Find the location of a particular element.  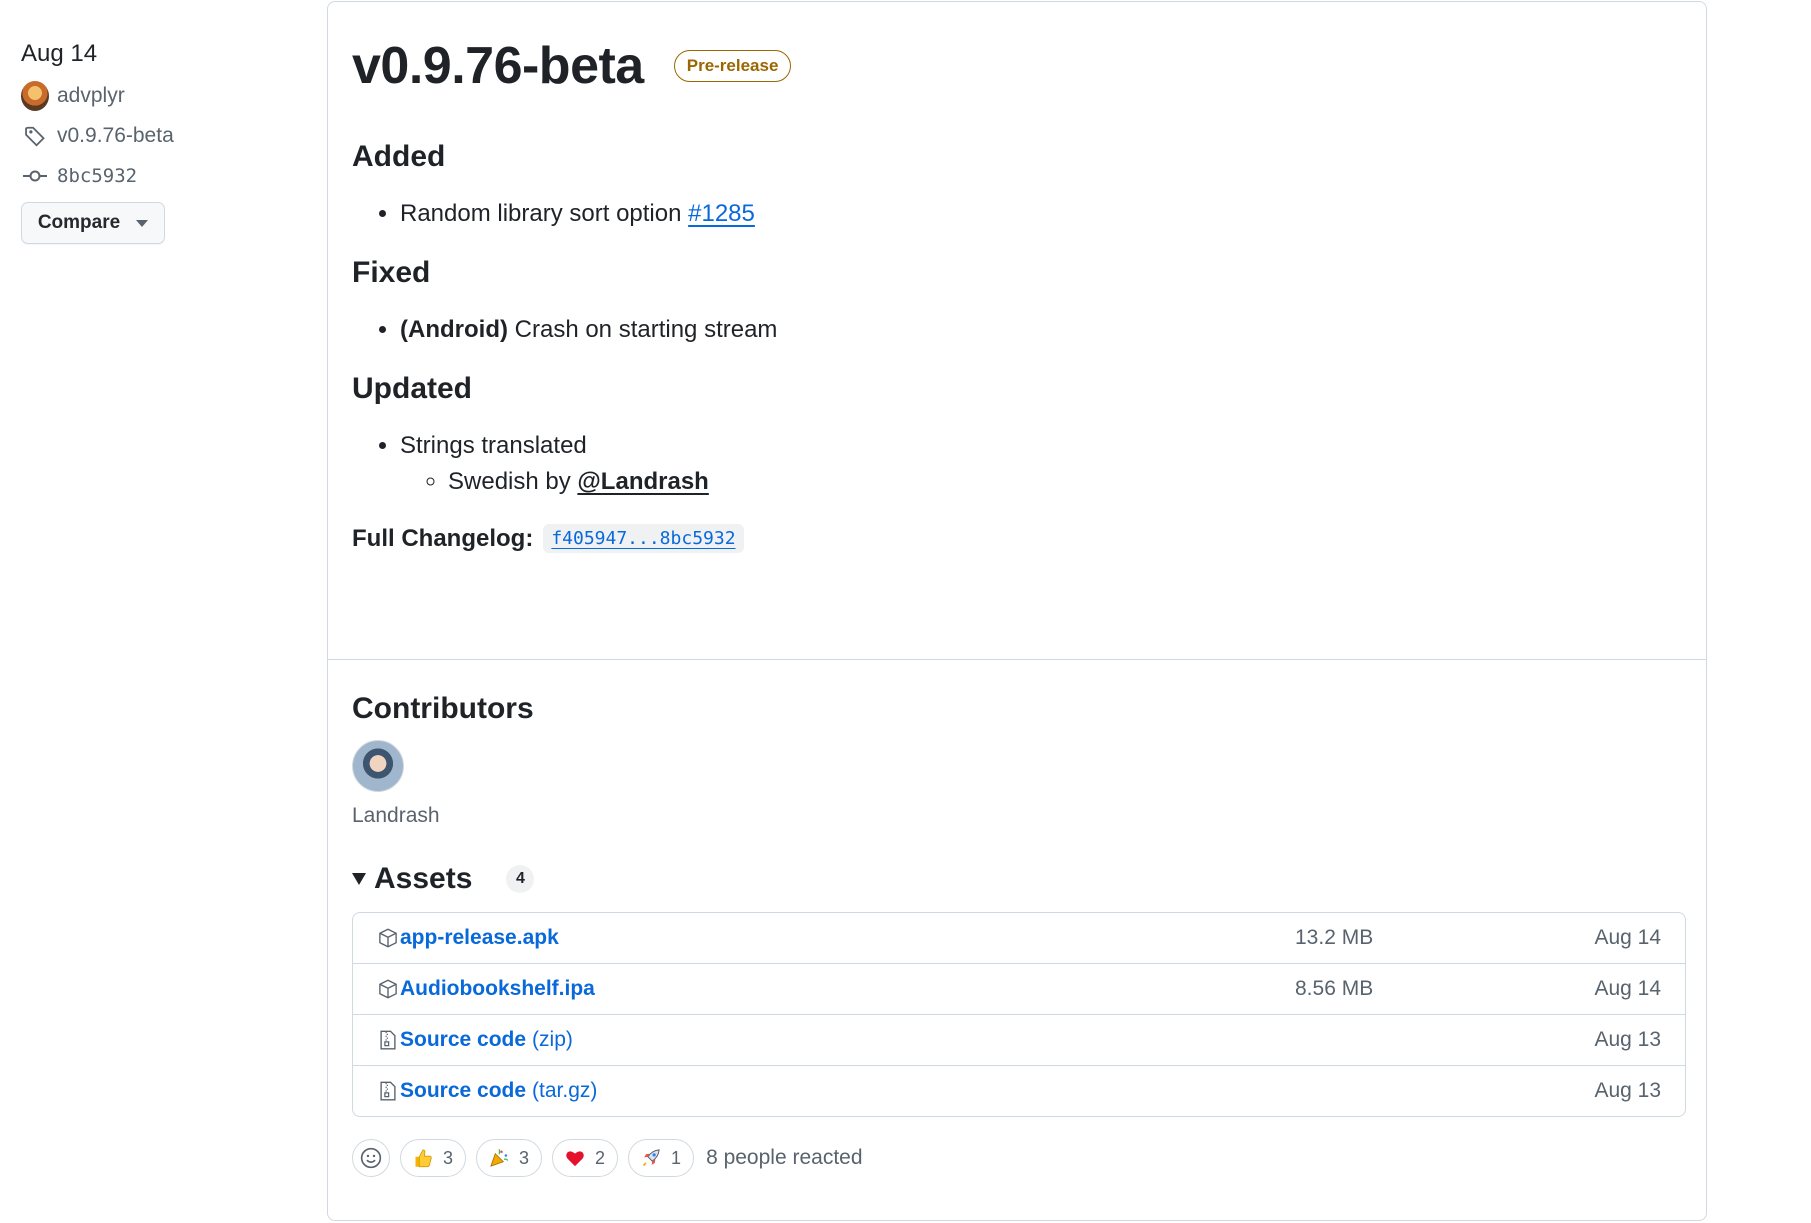

tag-icon is located at coordinates (35, 136).